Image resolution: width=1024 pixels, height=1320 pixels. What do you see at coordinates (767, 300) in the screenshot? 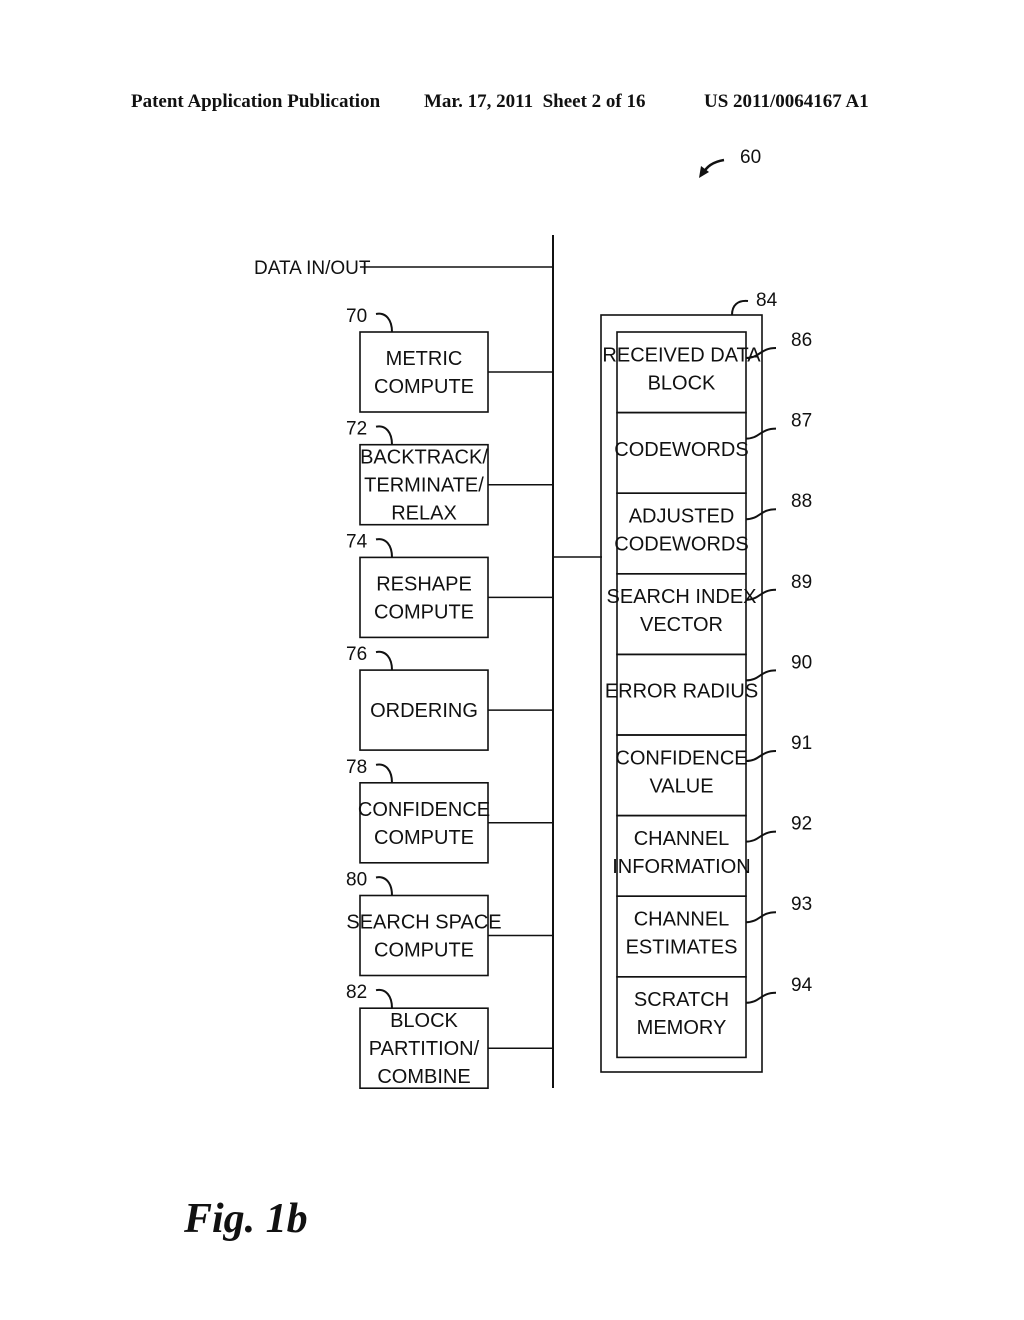
I see `memory-reference: 84` at bounding box center [767, 300].